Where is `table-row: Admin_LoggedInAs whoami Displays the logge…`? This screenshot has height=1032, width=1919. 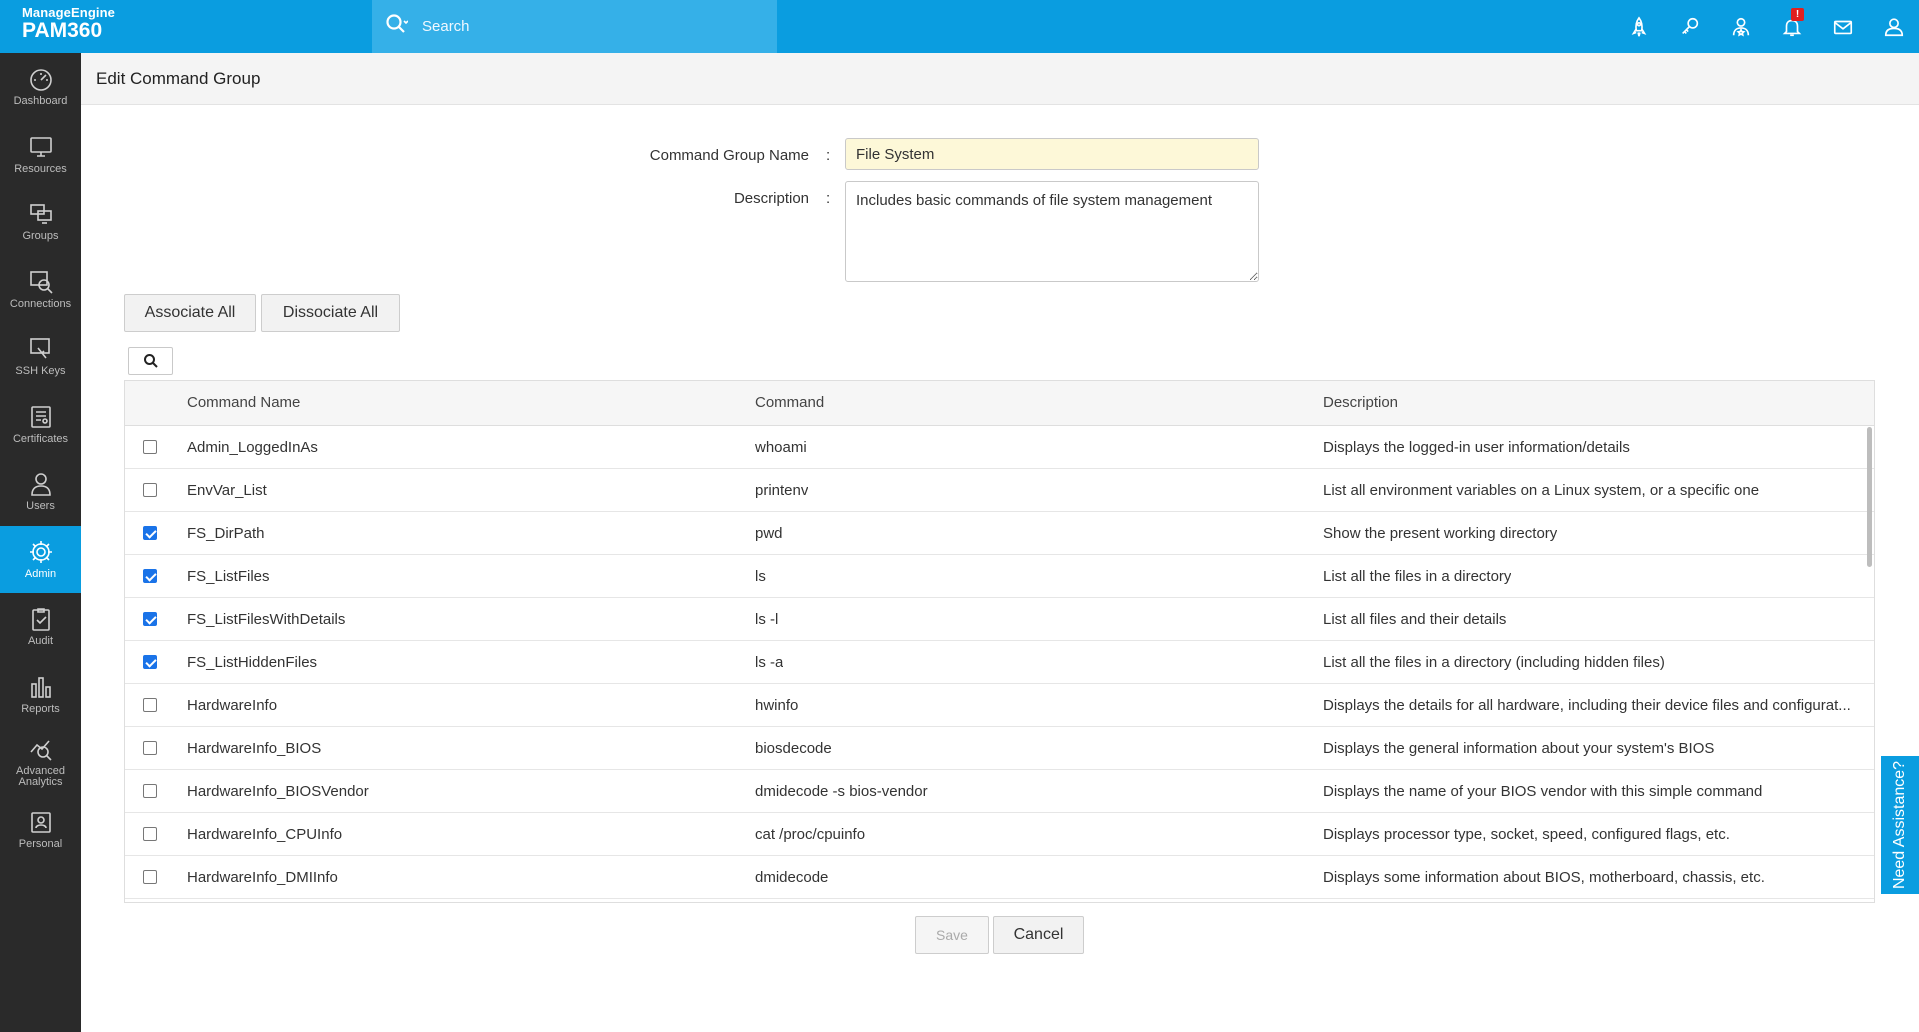 table-row: Admin_LoggedInAs whoami Displays the logge… is located at coordinates (999, 447).